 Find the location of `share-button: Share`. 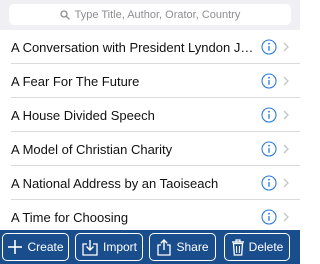

share-button: Share is located at coordinates (182, 247).